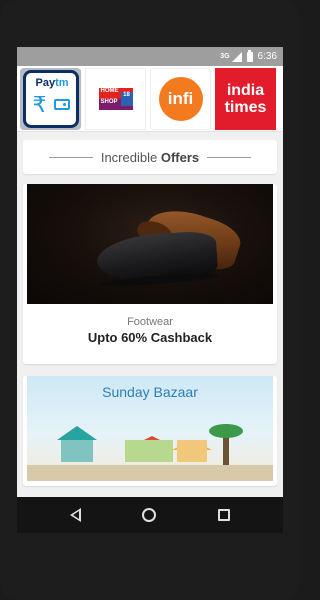 This screenshot has height=600, width=320. What do you see at coordinates (39, 105) in the screenshot?
I see `rupee-icon: ₹` at bounding box center [39, 105].